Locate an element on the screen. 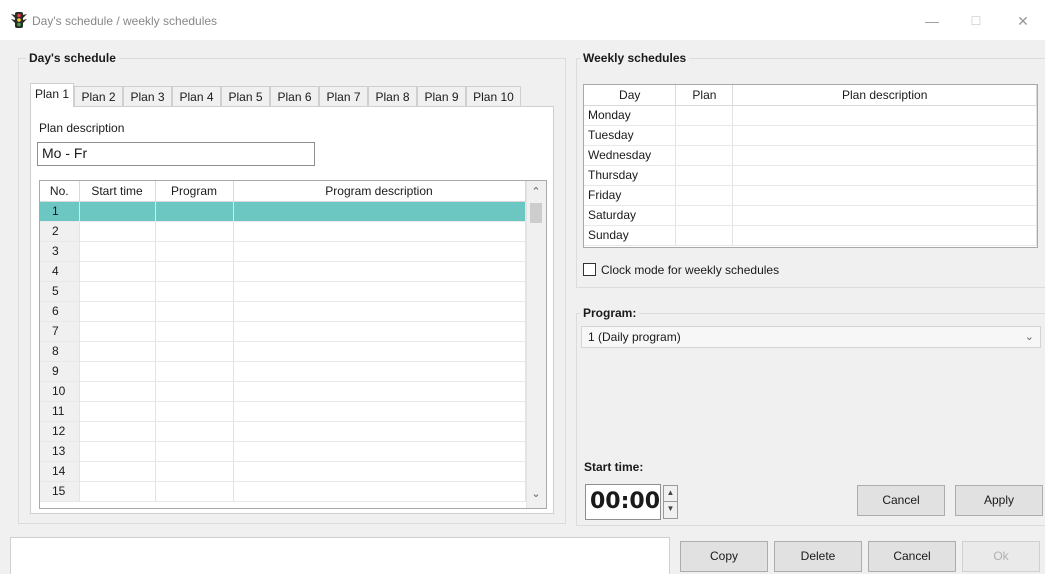 This screenshot has height=574, width=1045. table-row: 4 is located at coordinates (283, 271).